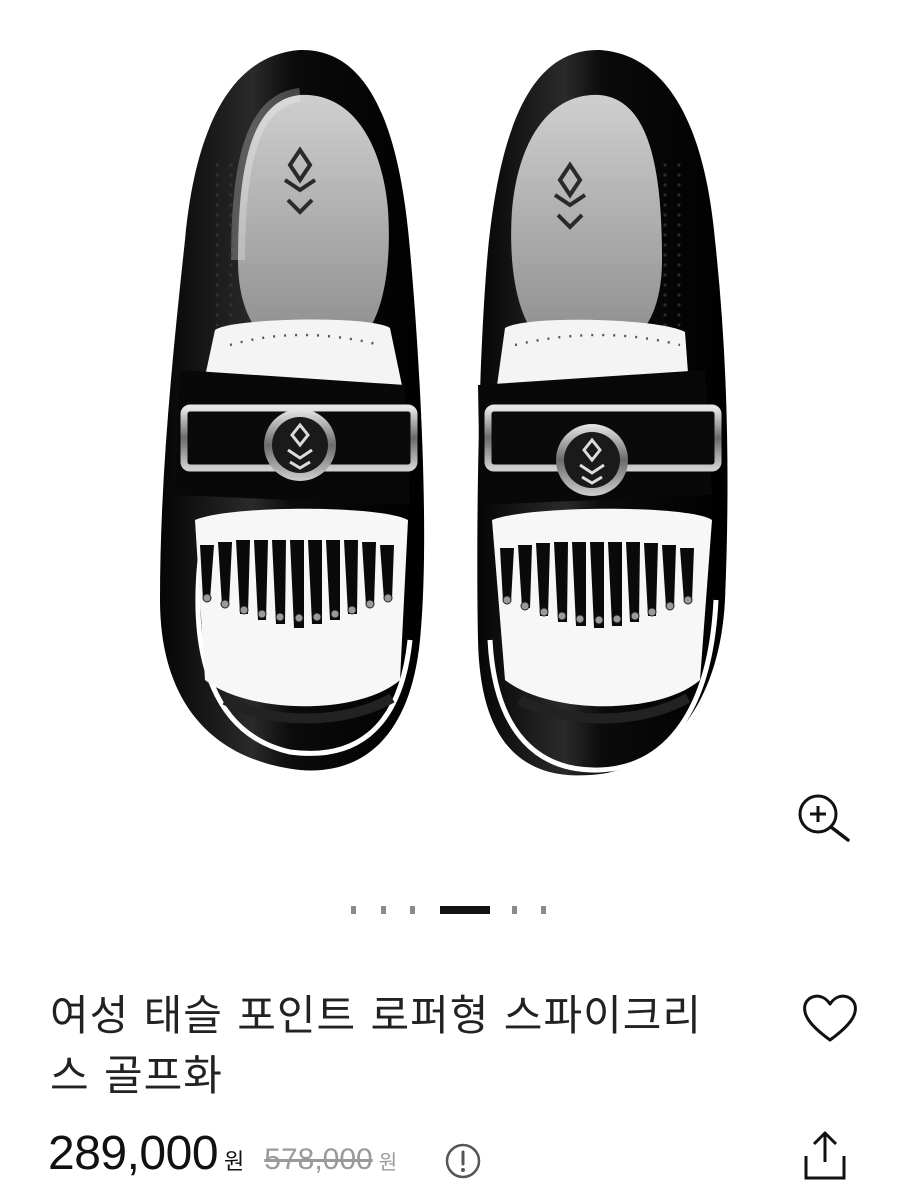 The height and width of the screenshot is (1200, 900). I want to click on share-button, so click(825, 1156).